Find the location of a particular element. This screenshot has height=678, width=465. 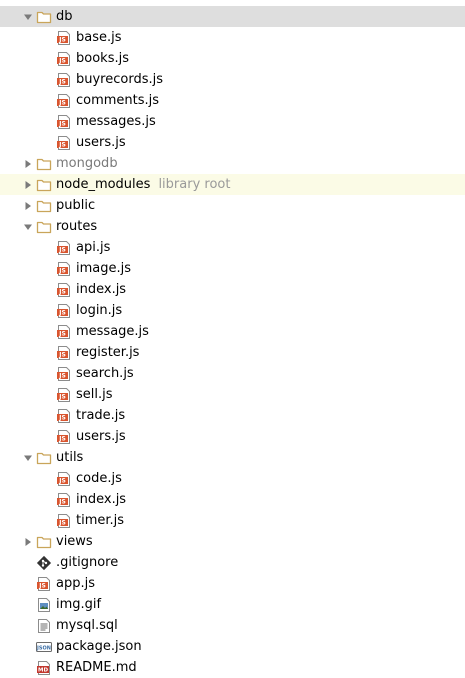

tree-file-mysql-sql: mysql.sql is located at coordinates (232, 625).